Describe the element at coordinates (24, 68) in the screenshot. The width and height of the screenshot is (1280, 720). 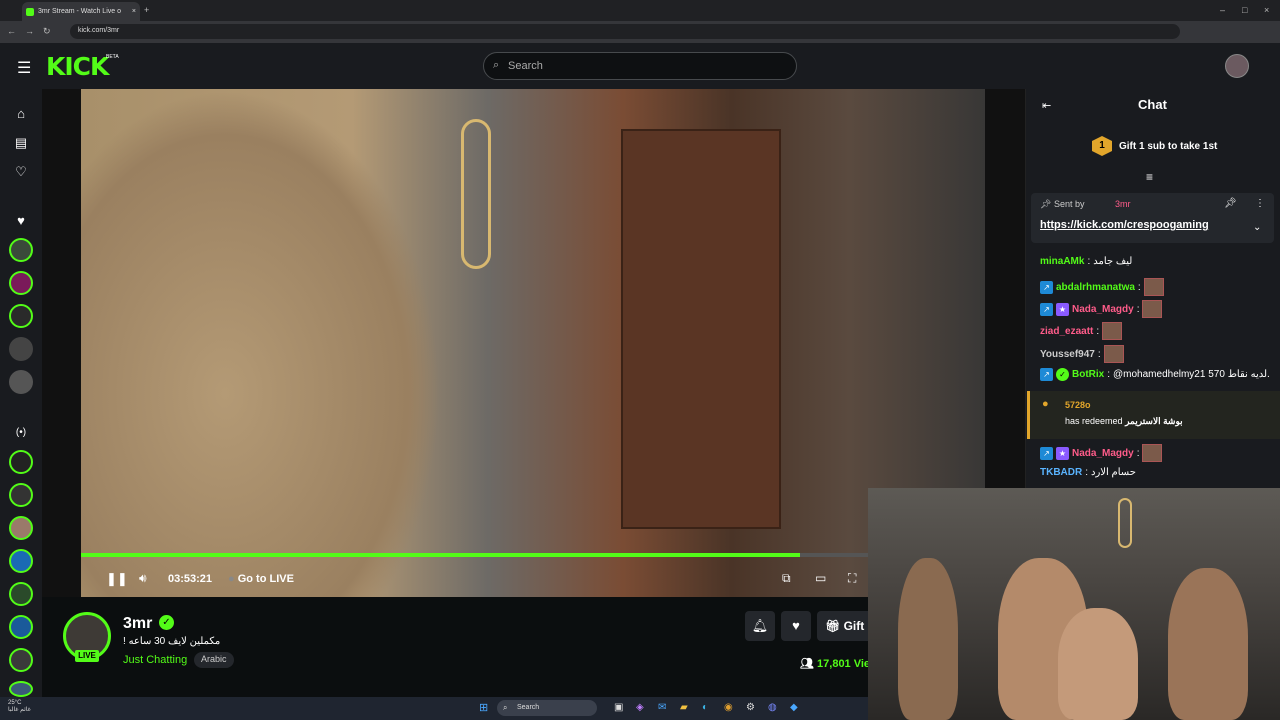
I see `menu-icon: ☰` at that location.